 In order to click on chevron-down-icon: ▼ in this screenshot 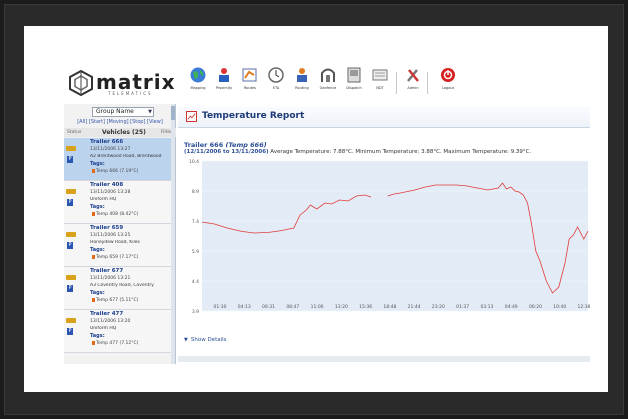, I will do `click(150, 112)`.